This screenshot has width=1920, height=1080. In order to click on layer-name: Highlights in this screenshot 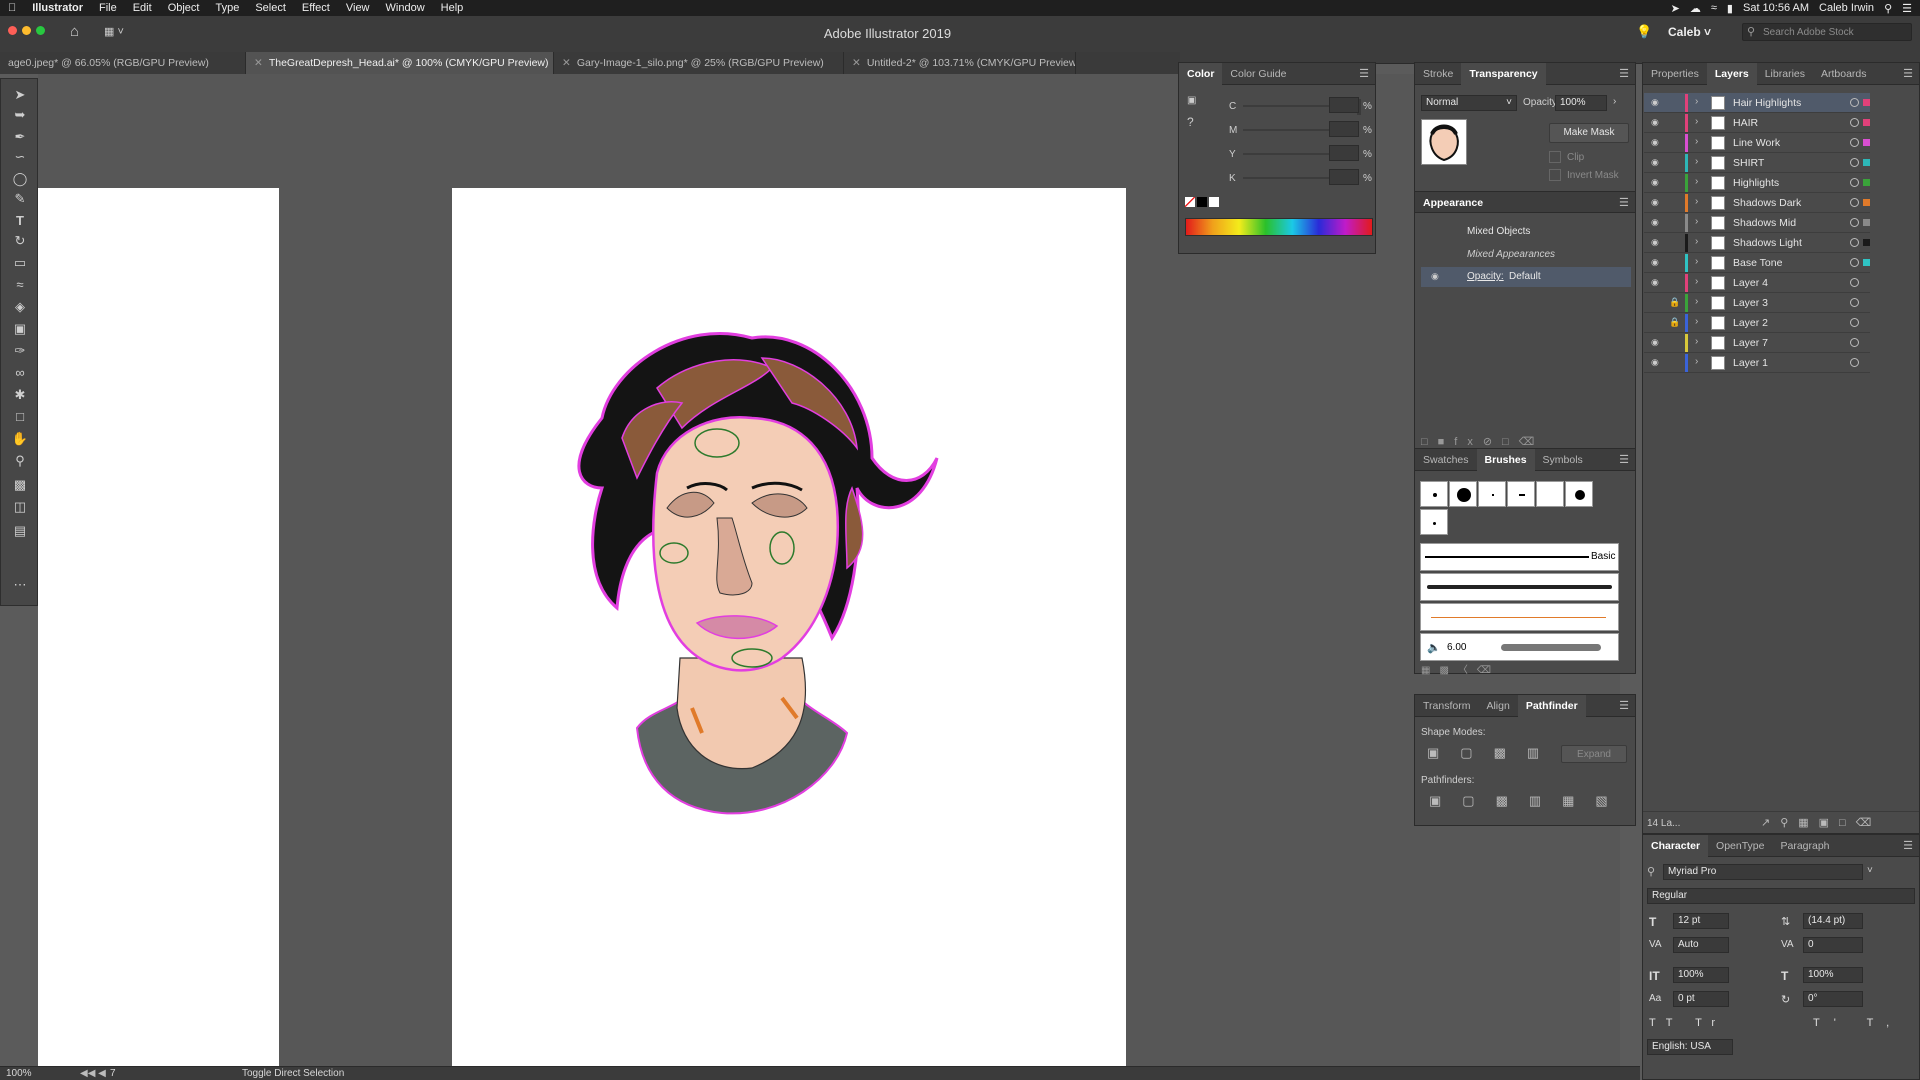, I will do `click(1756, 183)`.